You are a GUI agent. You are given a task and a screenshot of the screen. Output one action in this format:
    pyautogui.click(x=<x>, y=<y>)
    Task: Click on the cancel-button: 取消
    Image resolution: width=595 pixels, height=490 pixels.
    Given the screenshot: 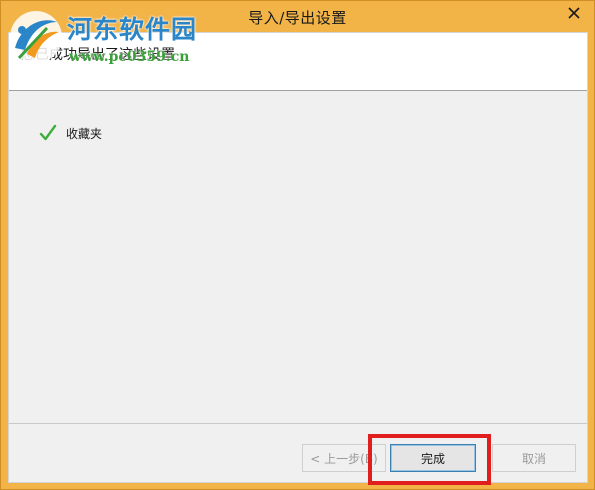 What is the action you would take?
    pyautogui.click(x=534, y=458)
    